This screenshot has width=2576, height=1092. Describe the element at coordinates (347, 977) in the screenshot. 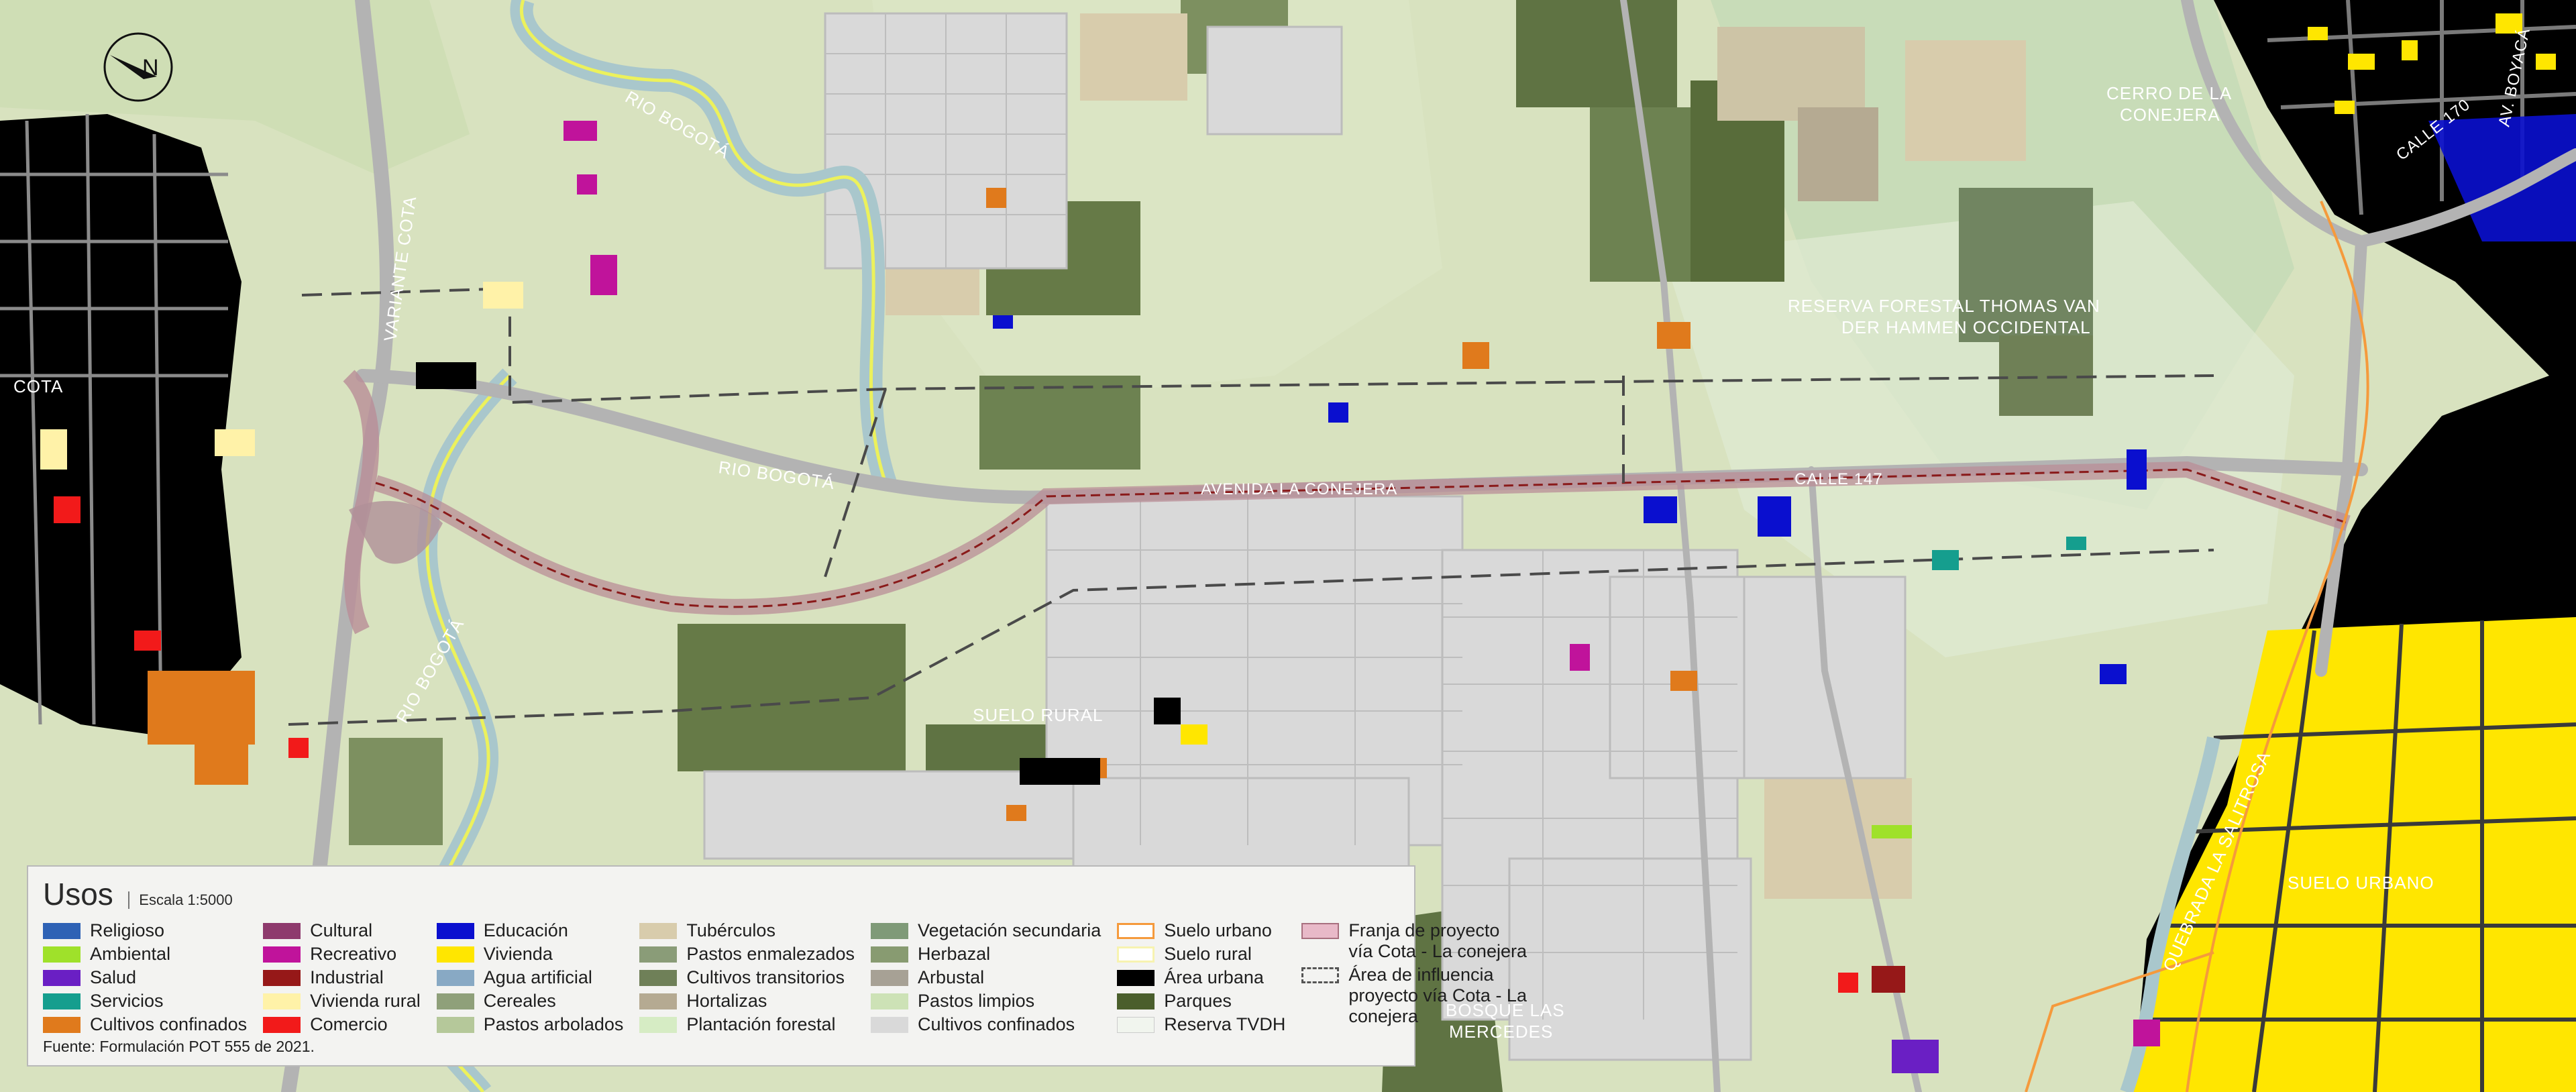

I see `legend-label: Industrial` at that location.